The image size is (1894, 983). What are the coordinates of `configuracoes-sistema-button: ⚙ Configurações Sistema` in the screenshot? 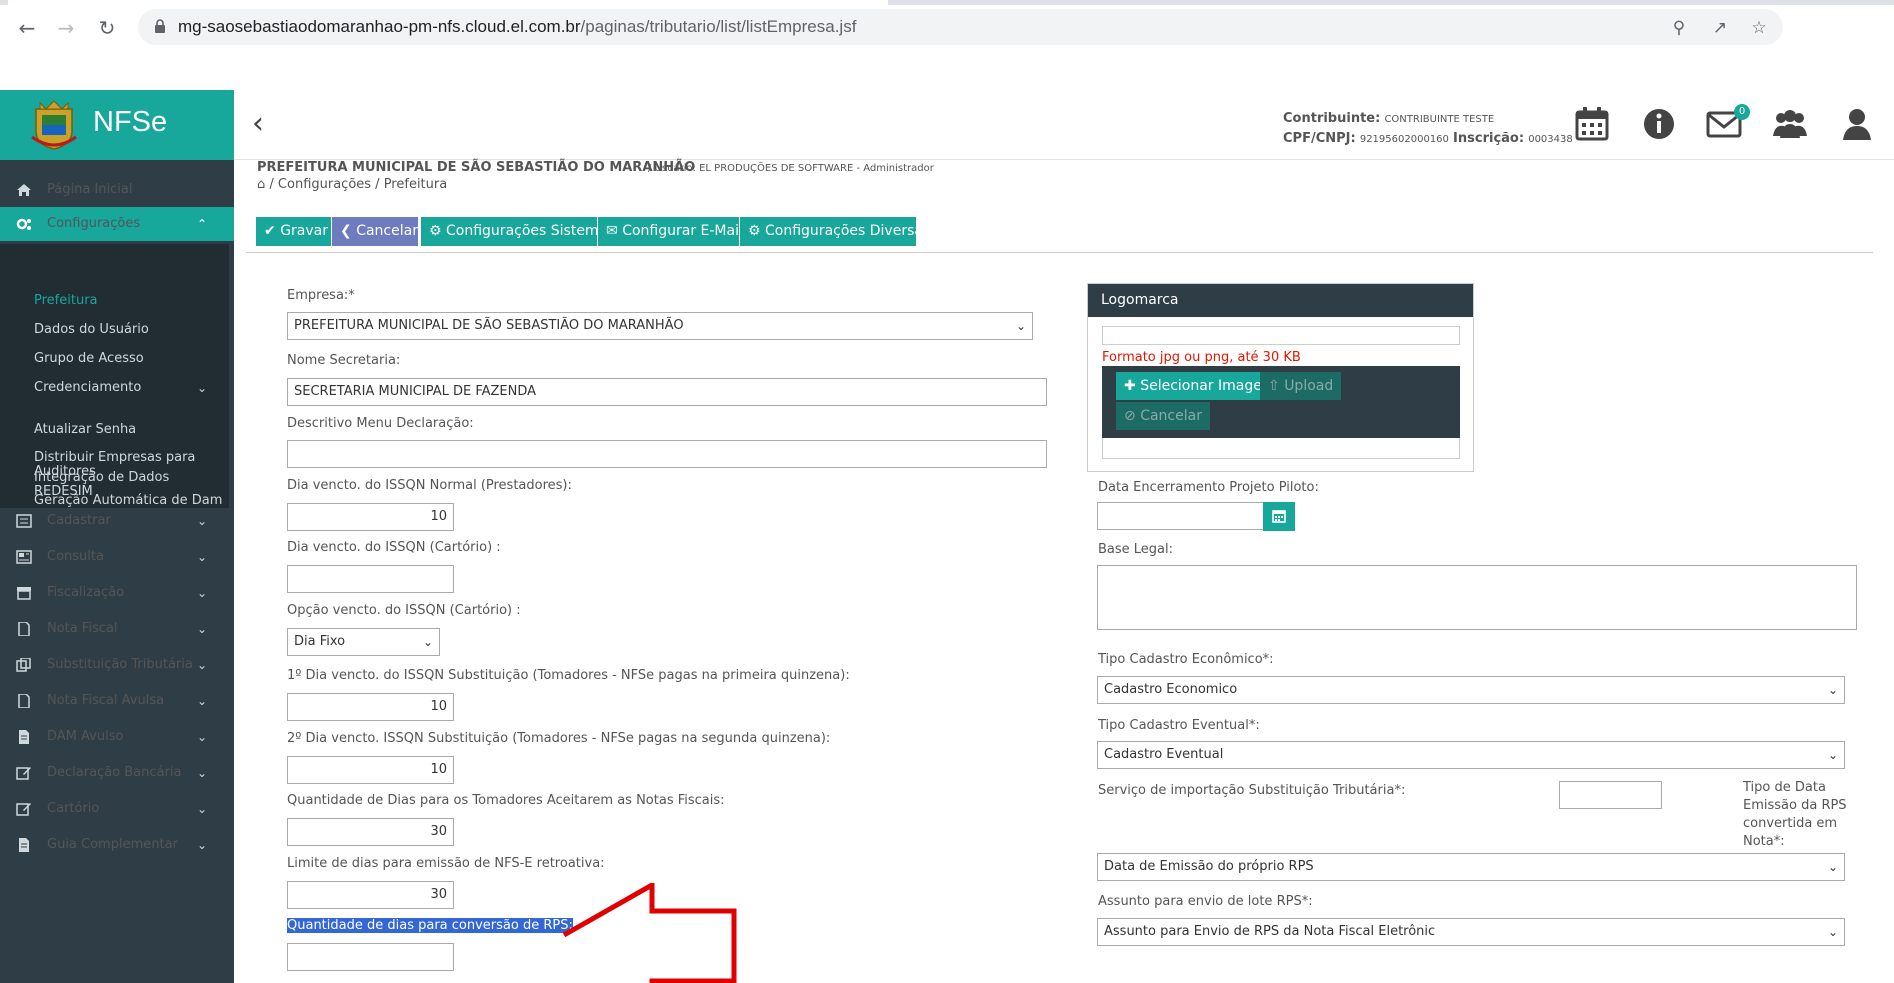 It's located at (514, 231).